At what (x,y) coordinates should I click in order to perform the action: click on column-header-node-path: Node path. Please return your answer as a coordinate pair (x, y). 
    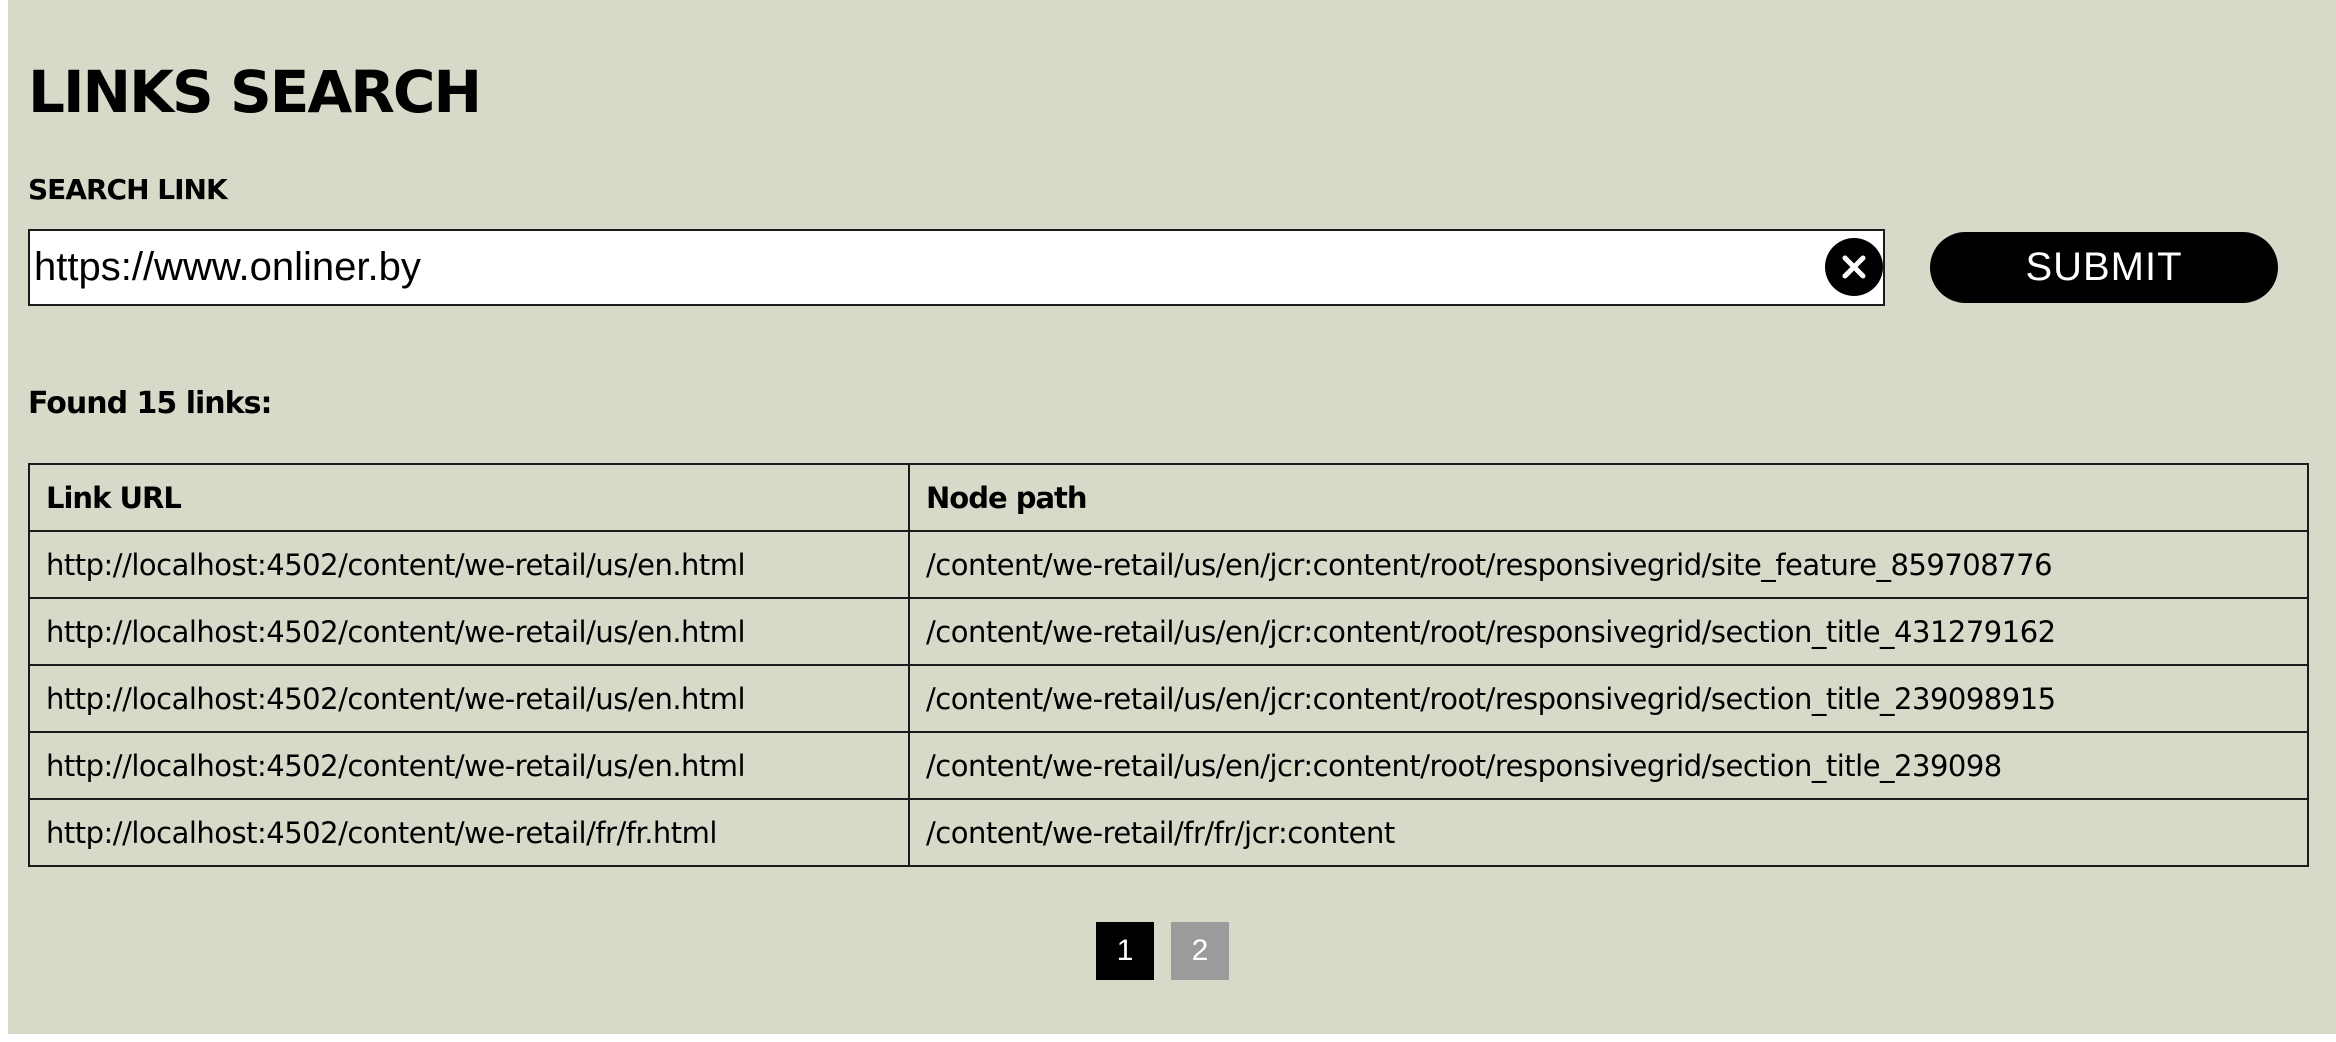
    Looking at the image, I should click on (1608, 497).